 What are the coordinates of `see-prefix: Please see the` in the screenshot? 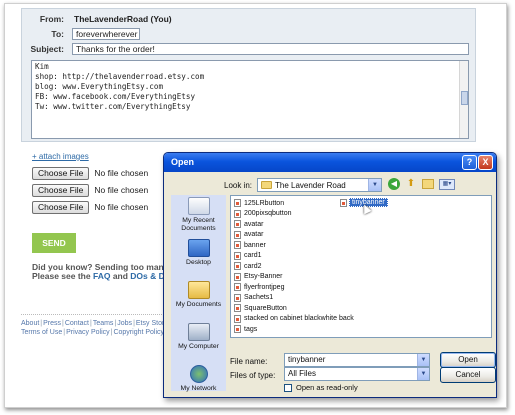 It's located at (62, 276).